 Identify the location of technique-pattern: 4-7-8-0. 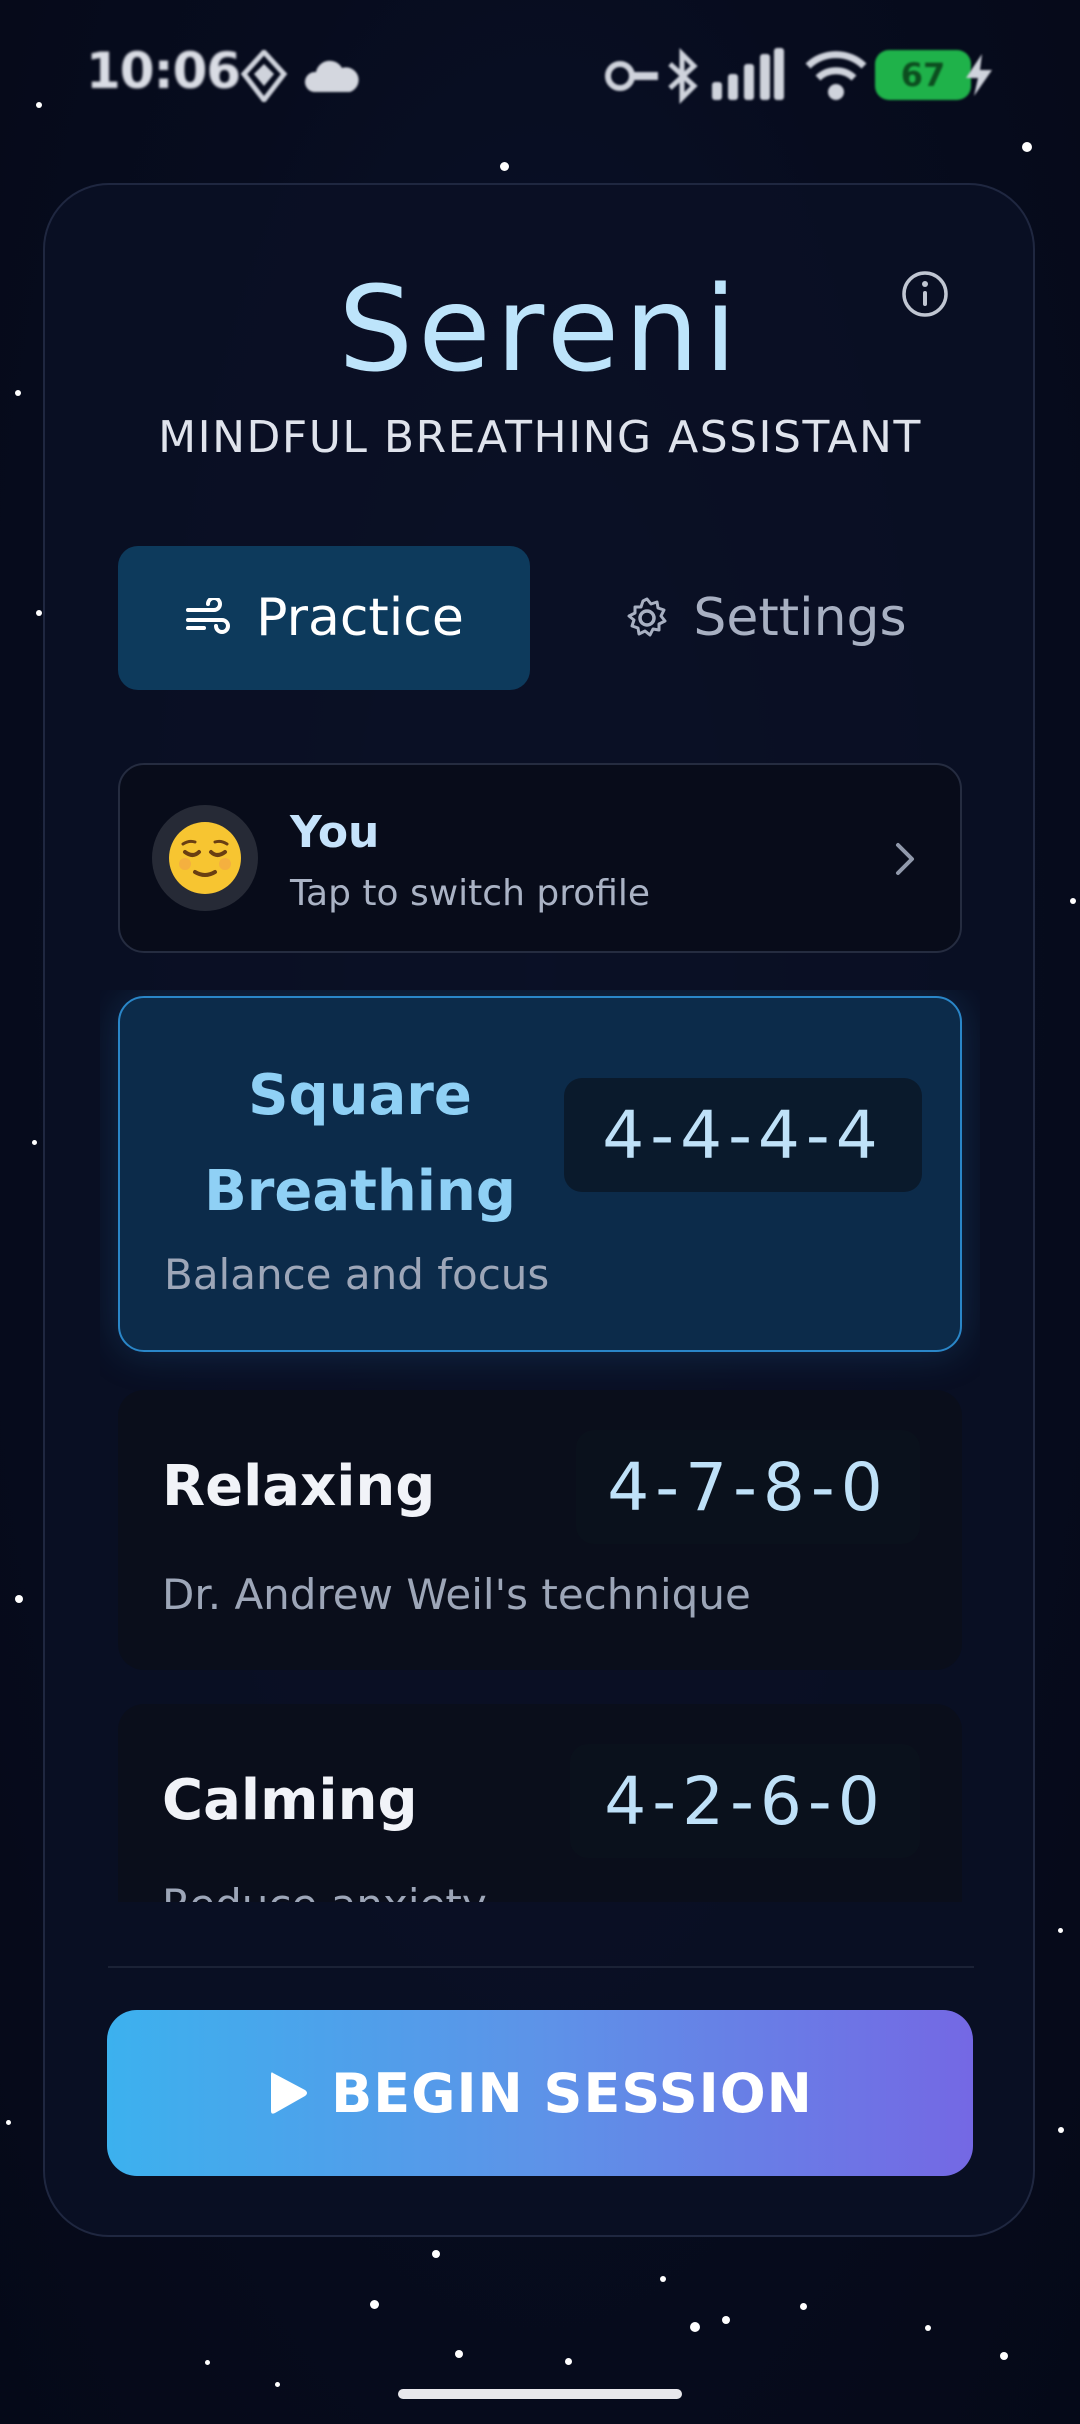
(748, 1487).